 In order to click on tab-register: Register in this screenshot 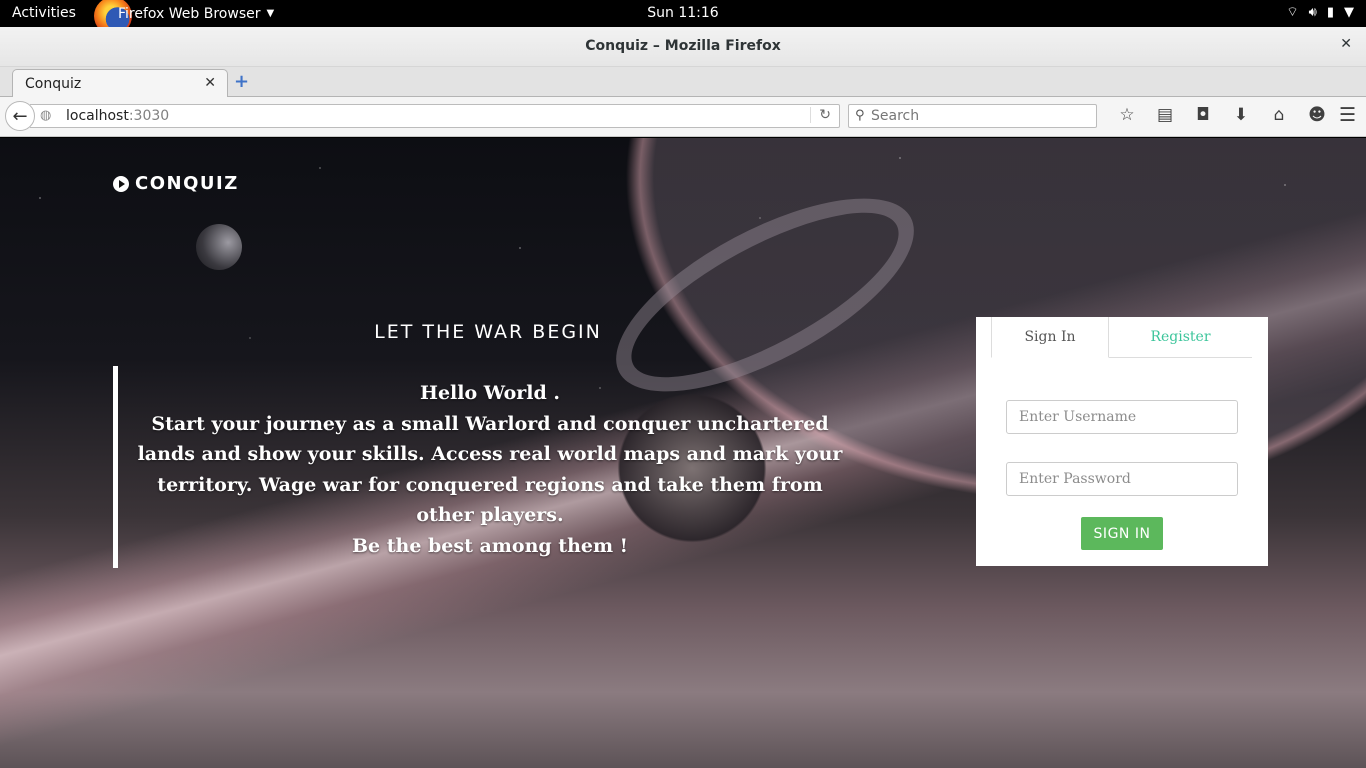, I will do `click(1180, 337)`.